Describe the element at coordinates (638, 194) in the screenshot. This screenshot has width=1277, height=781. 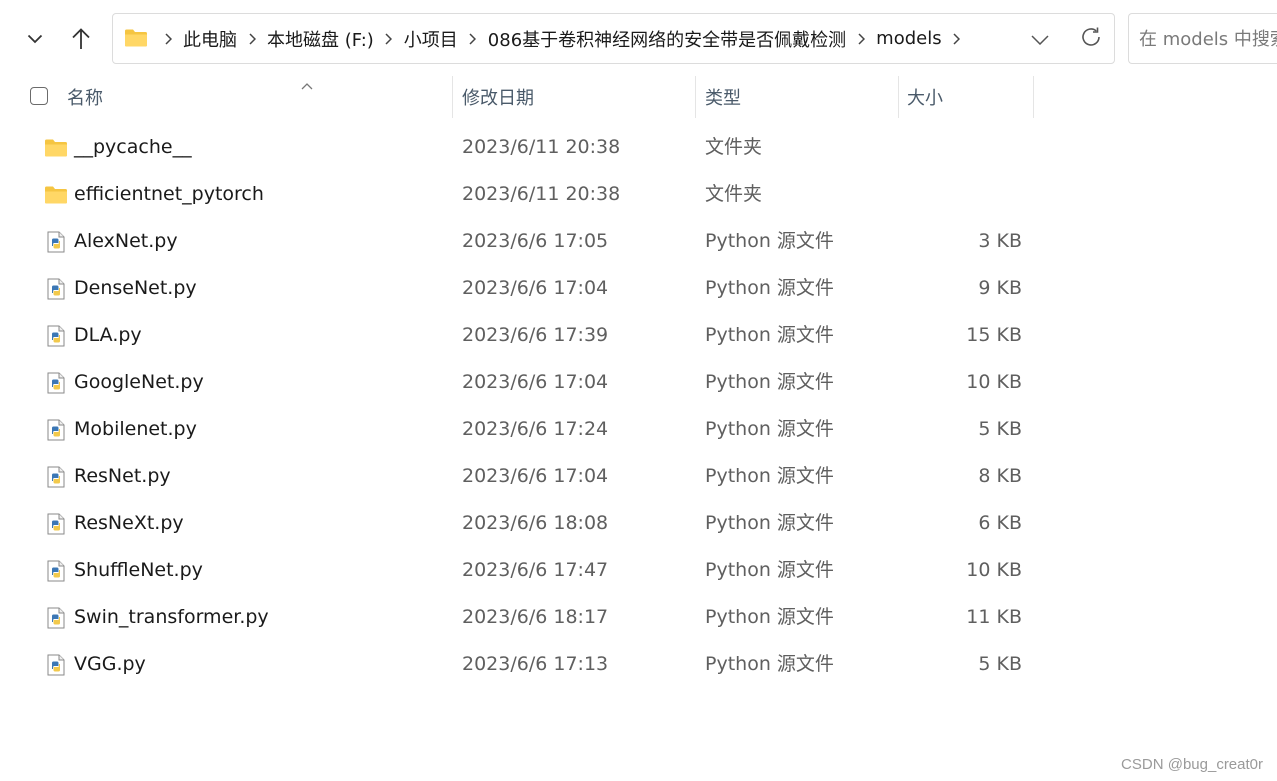
I see `file-row-efficientnet-pytorch: efficientnet_pytorch 2023/6/11 20:38 文件夹` at that location.